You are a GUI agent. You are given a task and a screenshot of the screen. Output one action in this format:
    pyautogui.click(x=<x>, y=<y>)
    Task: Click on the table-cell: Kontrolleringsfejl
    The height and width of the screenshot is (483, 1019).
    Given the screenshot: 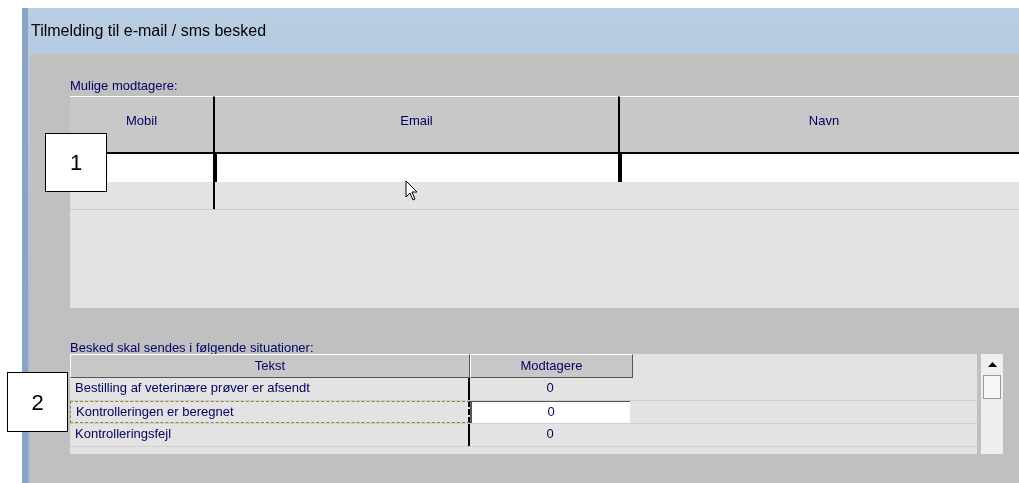 What is the action you would take?
    pyautogui.click(x=270, y=435)
    